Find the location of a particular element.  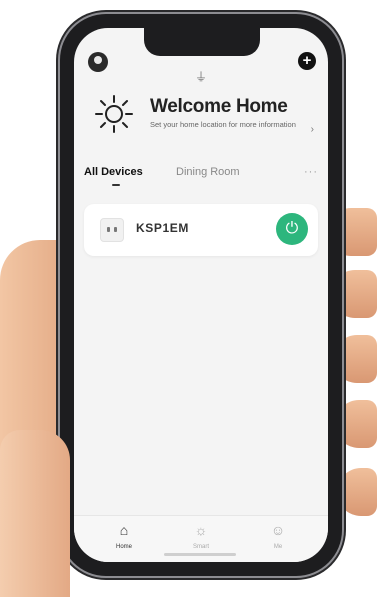

sun-icon is located at coordinates (114, 114).